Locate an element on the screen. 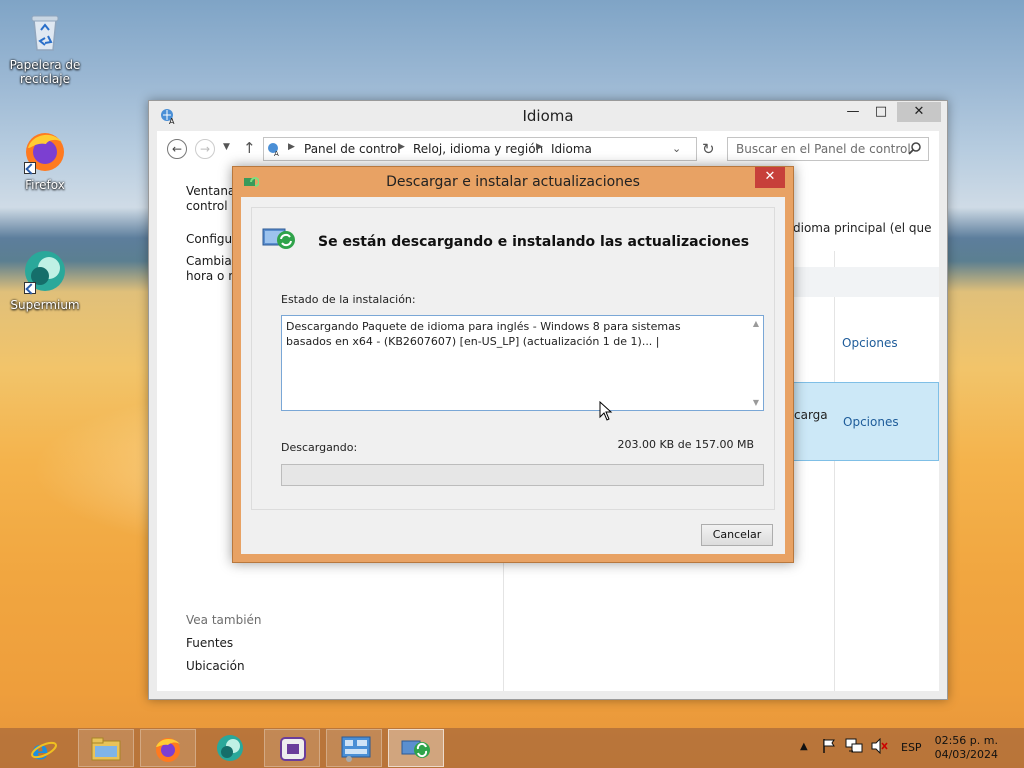 The width and height of the screenshot is (1024, 768). desktop-icon-firefox: Firefox is located at coordinates (45, 160).